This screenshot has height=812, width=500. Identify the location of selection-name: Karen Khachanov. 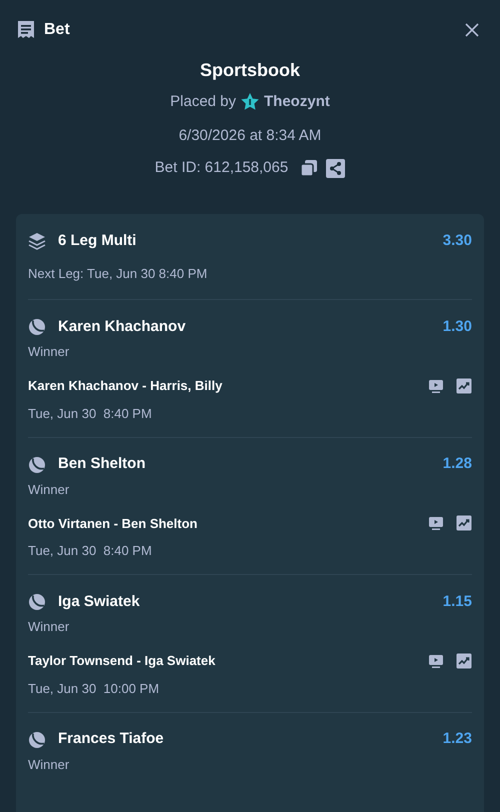
(122, 326).